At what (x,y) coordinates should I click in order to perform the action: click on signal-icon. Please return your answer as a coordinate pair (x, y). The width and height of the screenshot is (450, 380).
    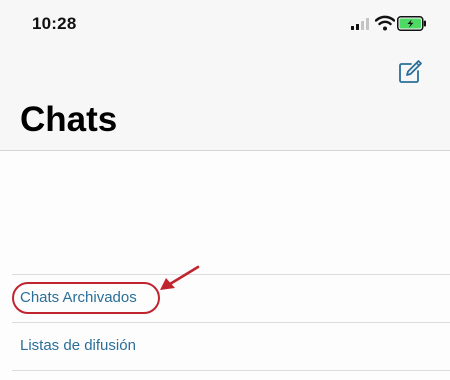
    Looking at the image, I should click on (360, 24).